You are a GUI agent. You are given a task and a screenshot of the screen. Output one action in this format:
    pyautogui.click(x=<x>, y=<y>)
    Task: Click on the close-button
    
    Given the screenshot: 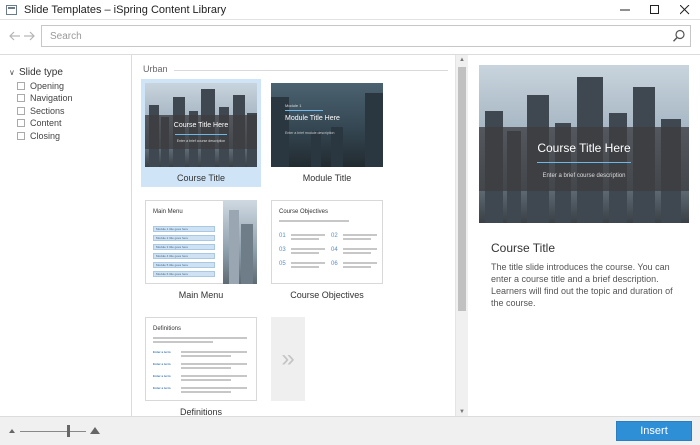 What is the action you would take?
    pyautogui.click(x=685, y=10)
    